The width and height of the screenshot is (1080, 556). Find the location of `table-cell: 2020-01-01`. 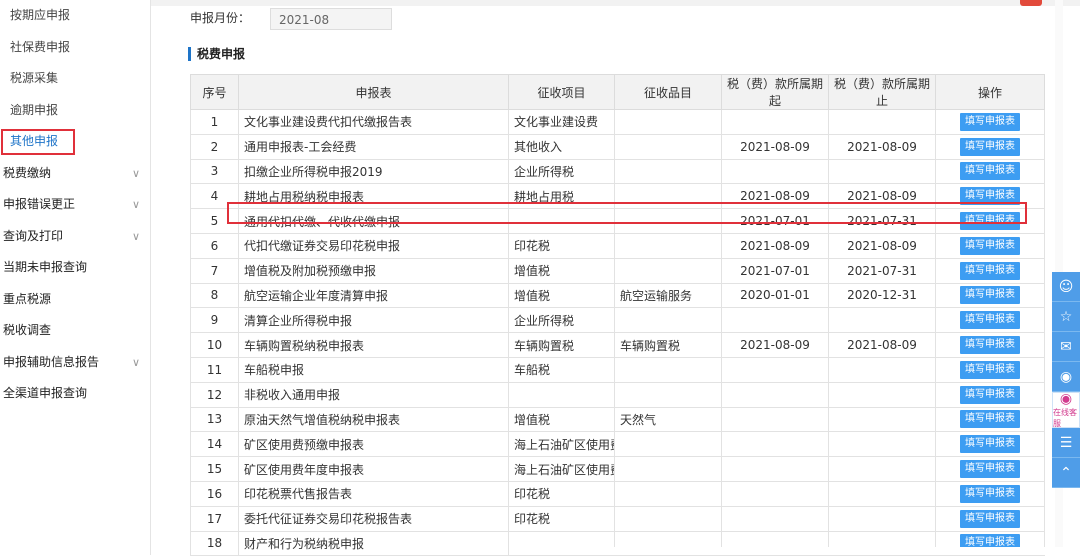

table-cell: 2020-01-01 is located at coordinates (775, 295).